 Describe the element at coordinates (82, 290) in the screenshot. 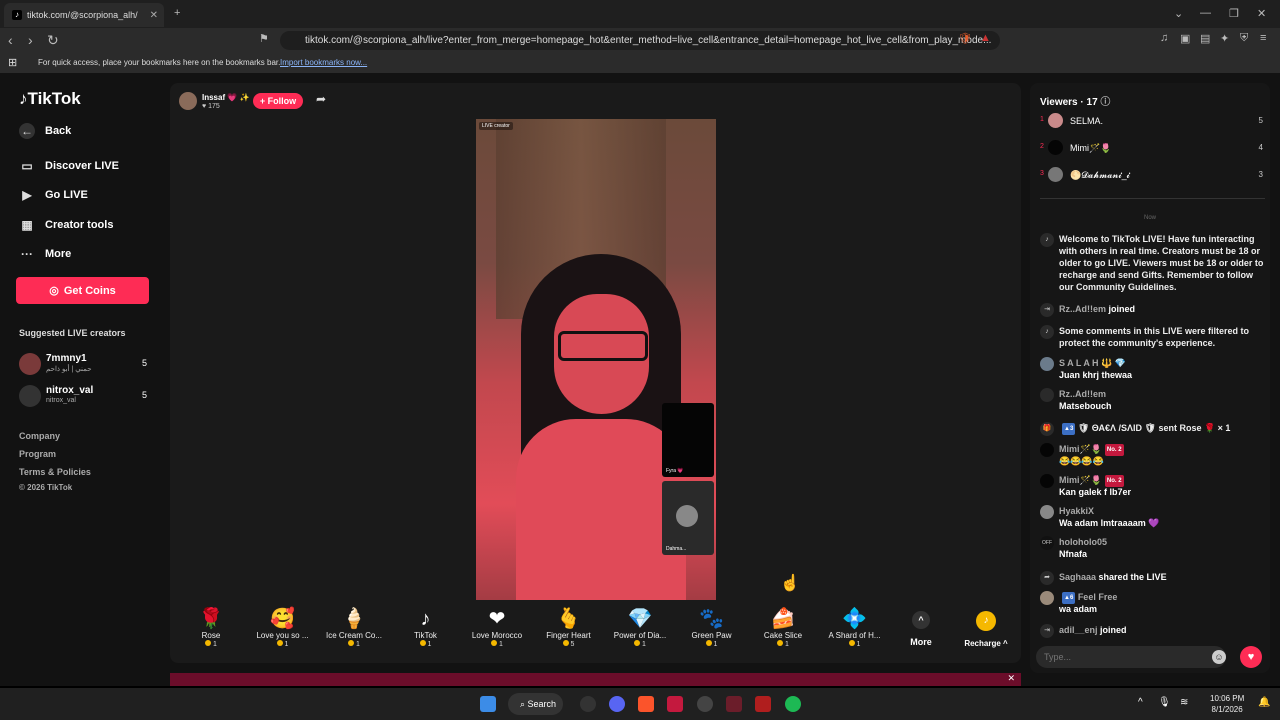

I see `get-coins-button: ◎ Get Coins` at that location.